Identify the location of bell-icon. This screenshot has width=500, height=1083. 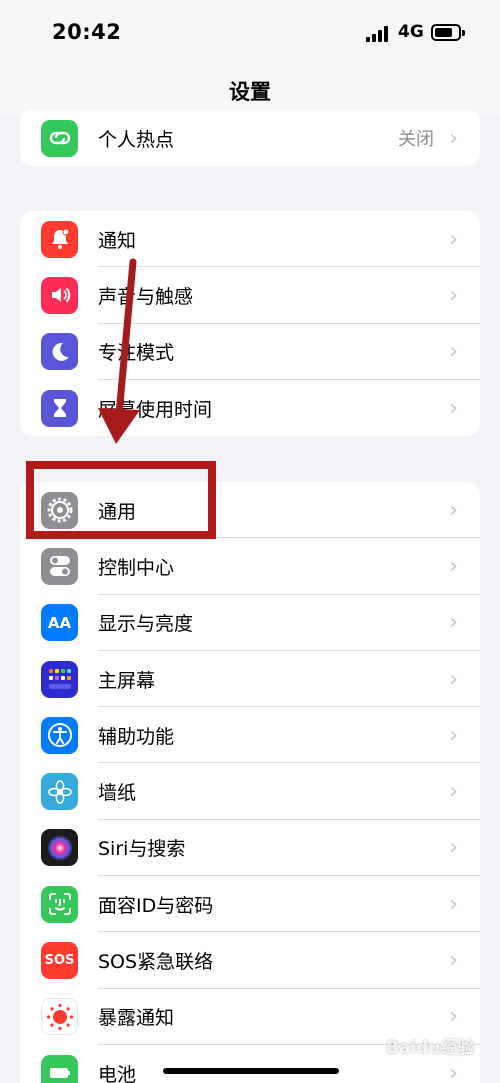
(59, 239).